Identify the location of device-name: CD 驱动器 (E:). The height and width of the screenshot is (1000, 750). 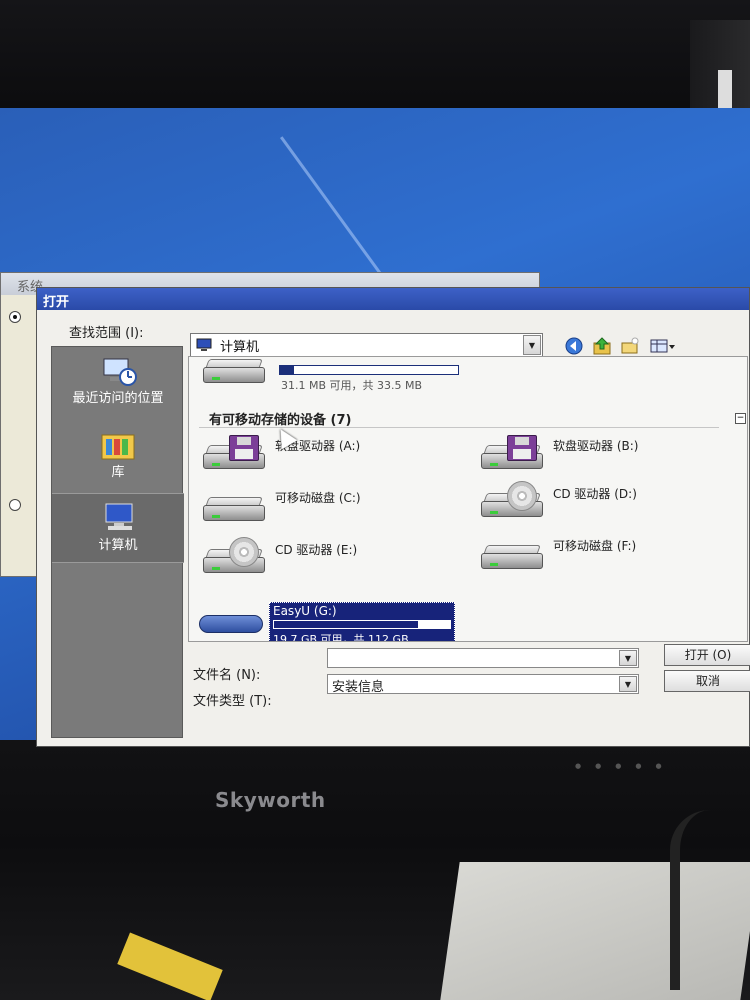
(316, 550).